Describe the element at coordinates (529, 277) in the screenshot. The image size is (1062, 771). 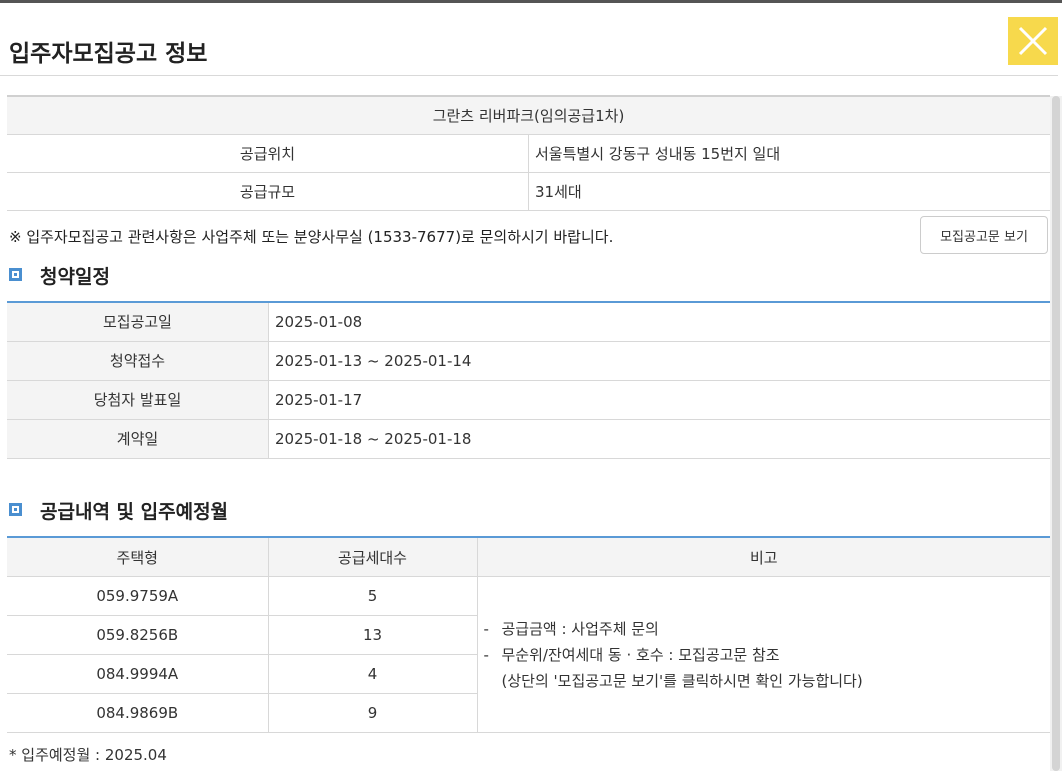
I see `schedule-section-header: 청약일정` at that location.